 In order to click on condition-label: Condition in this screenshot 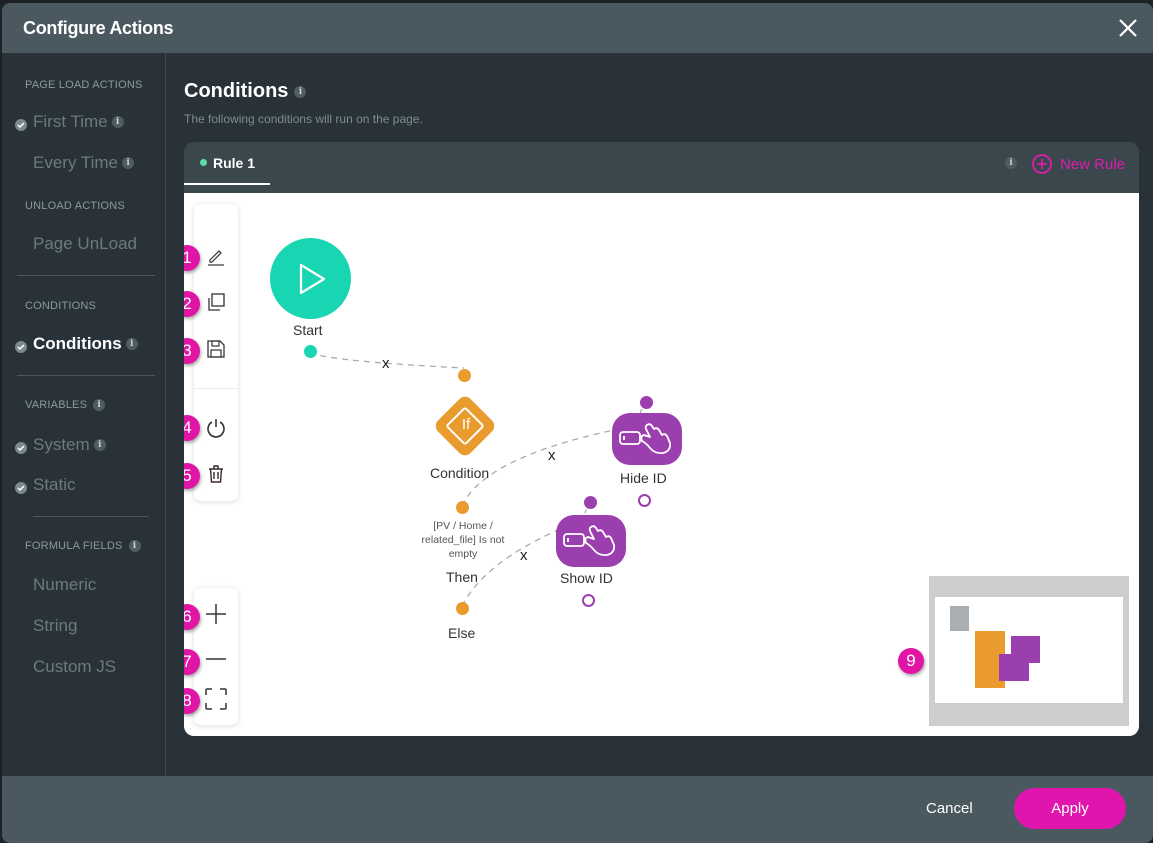, I will do `click(460, 473)`.